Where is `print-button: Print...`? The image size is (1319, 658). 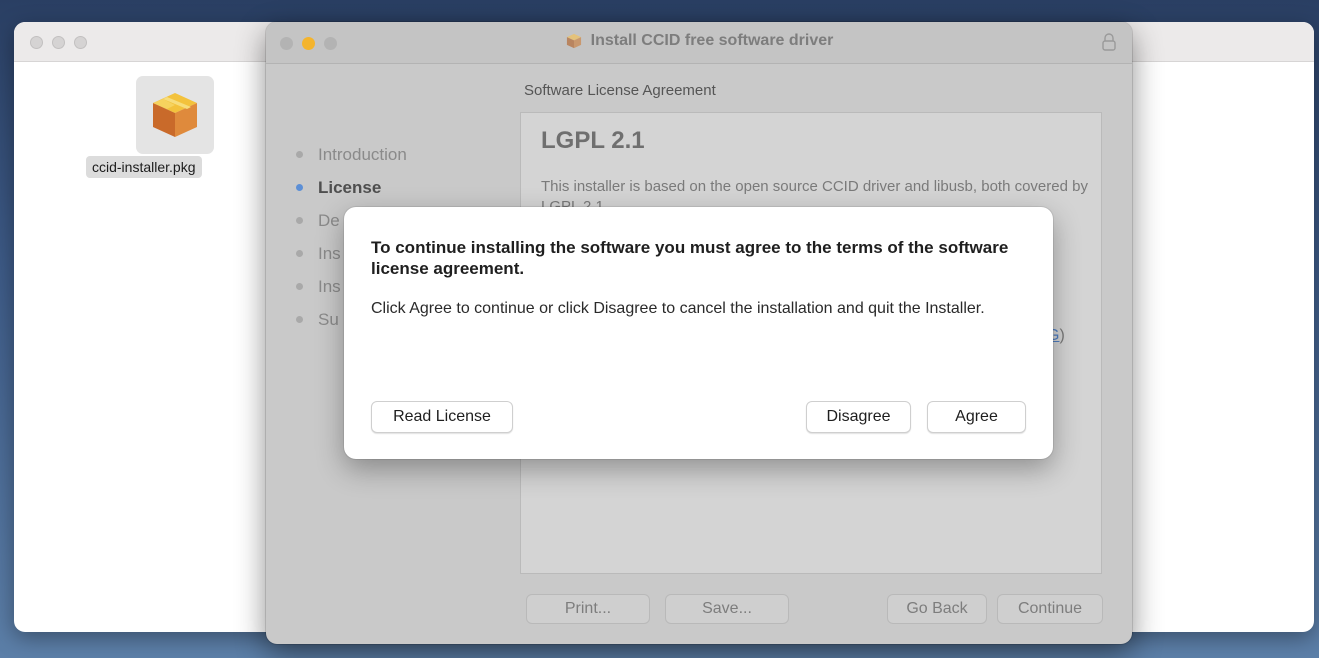 print-button: Print... is located at coordinates (588, 609).